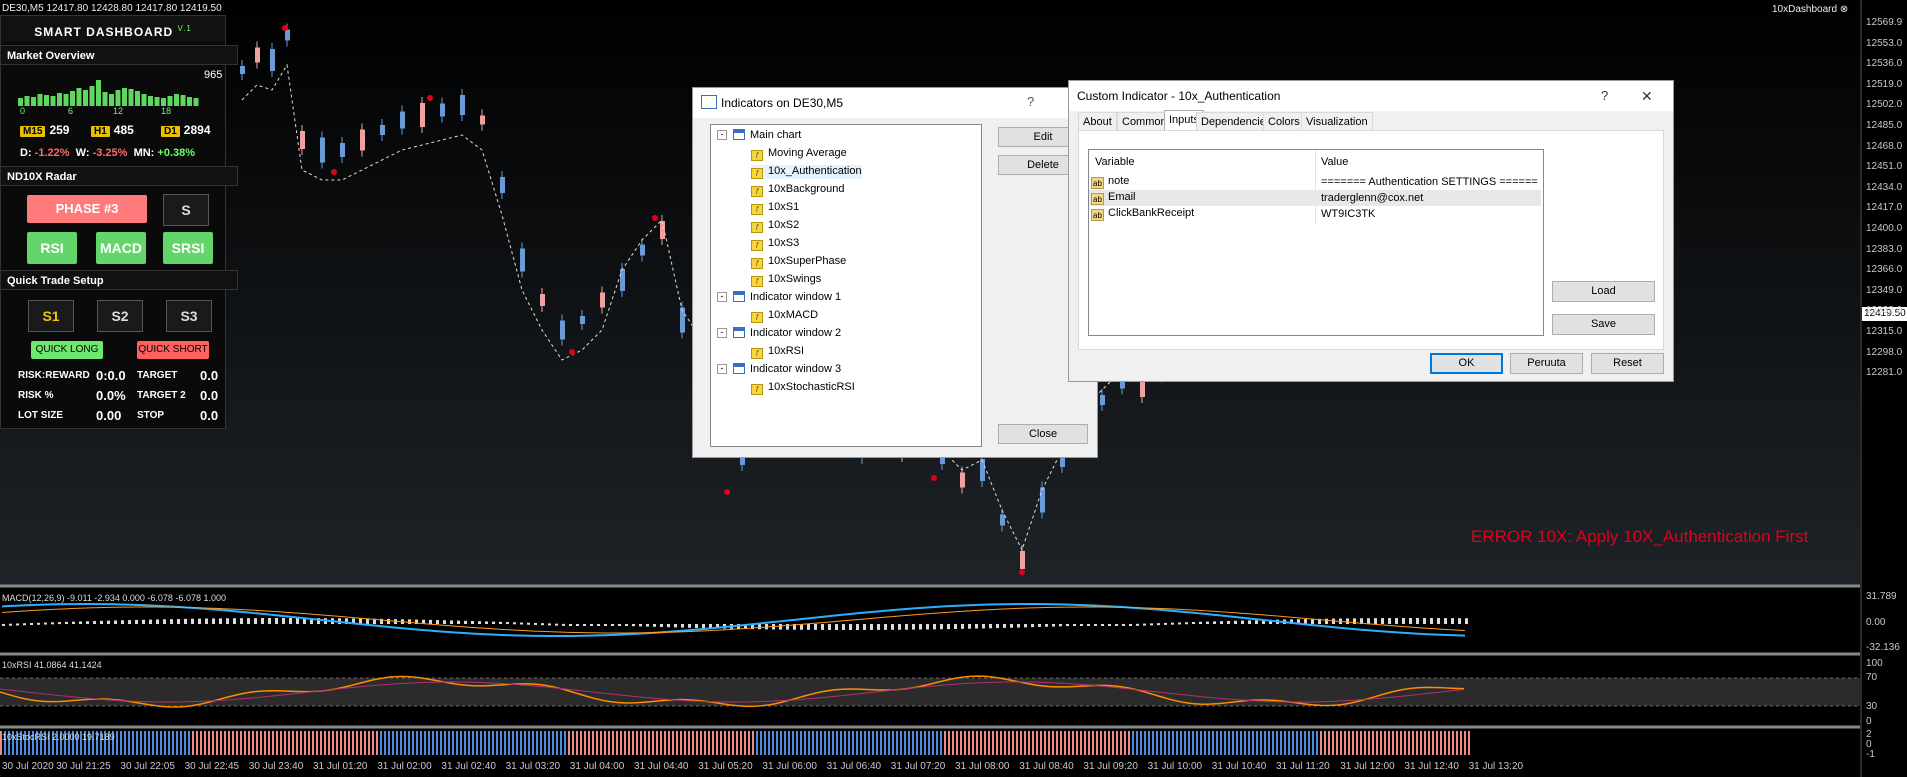  I want to click on tree-item: f 10xS1, so click(775, 208).